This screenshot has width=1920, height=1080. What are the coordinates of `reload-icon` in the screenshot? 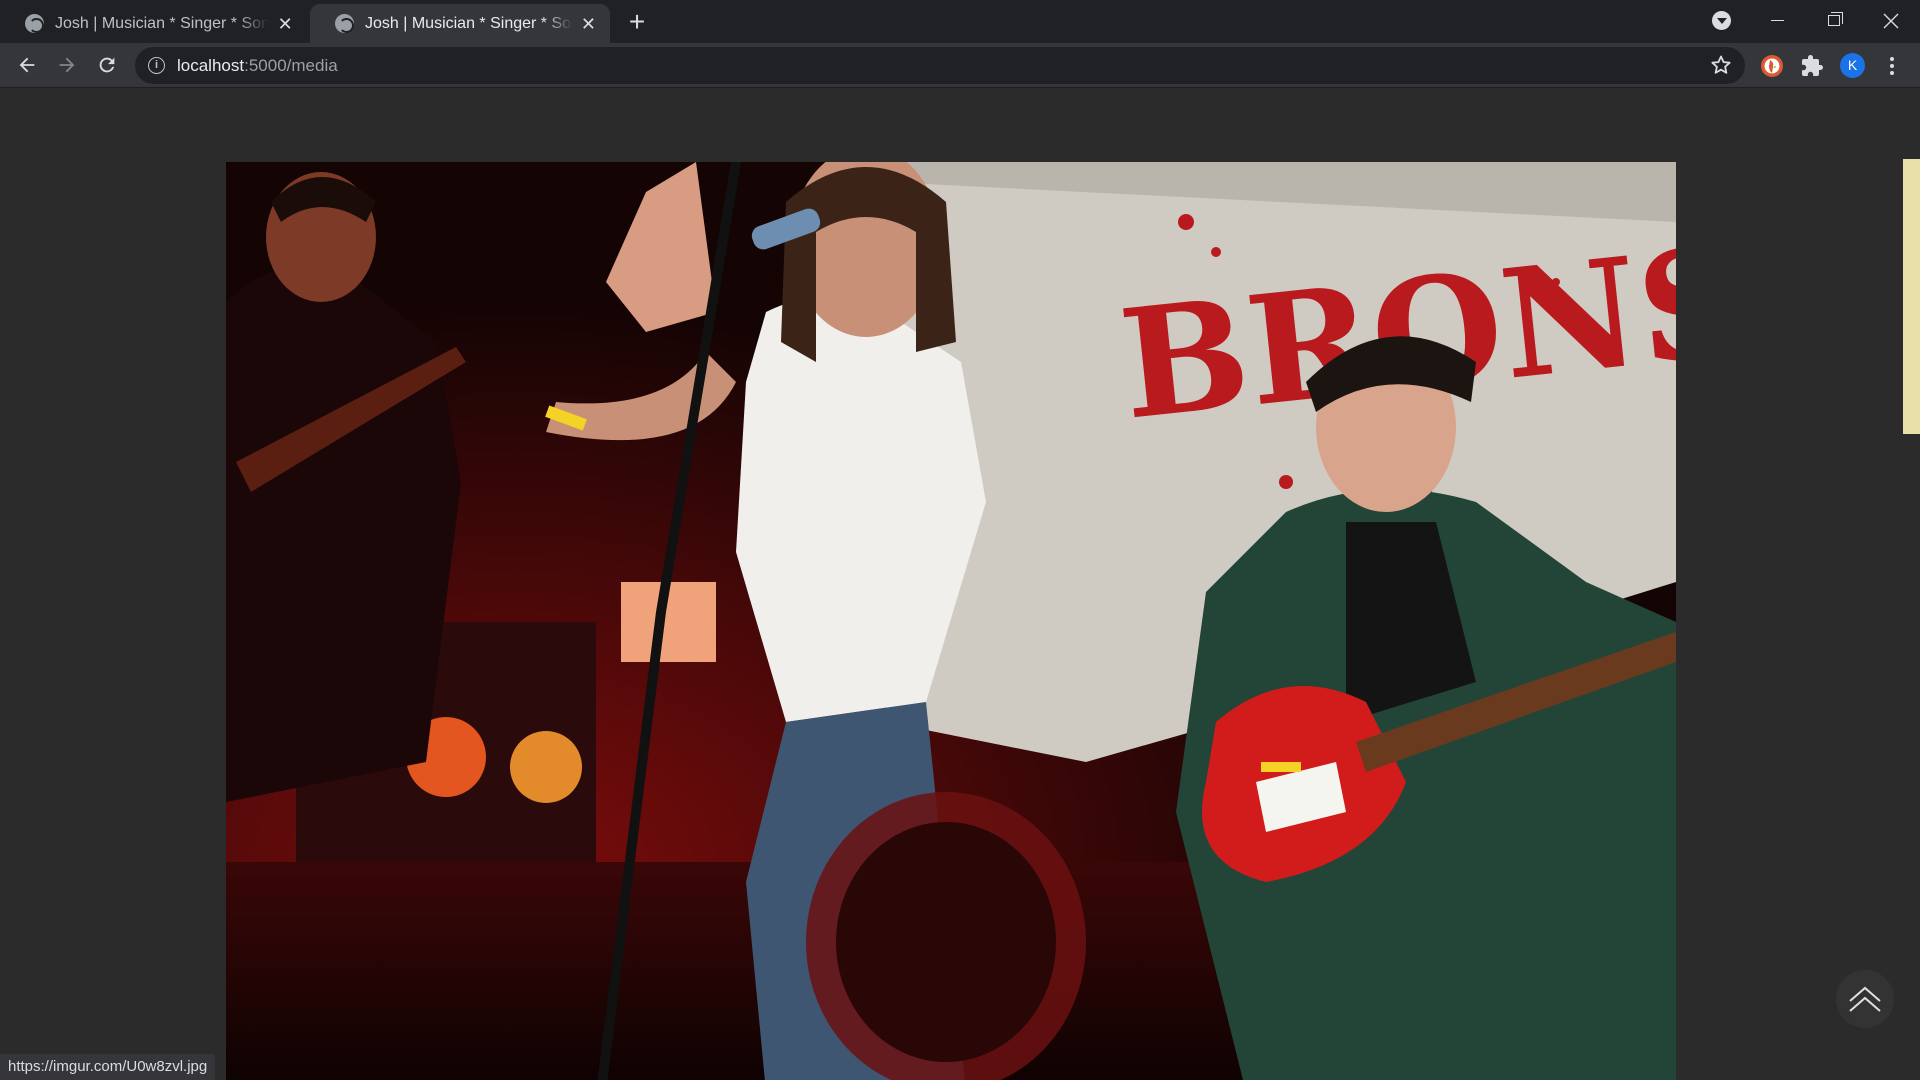 It's located at (107, 65).